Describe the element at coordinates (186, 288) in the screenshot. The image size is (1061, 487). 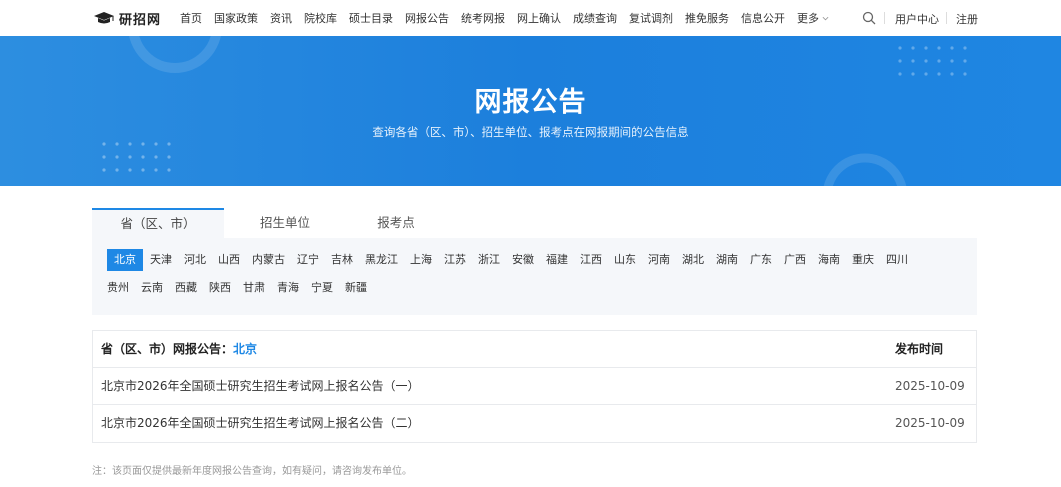
I see `province-item: 西藏` at that location.